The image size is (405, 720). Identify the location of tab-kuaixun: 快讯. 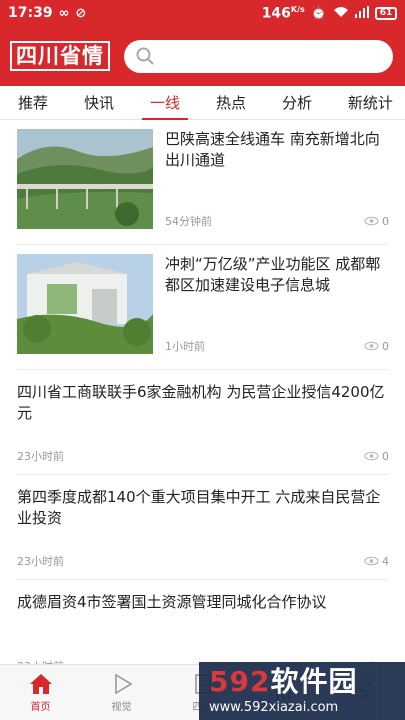
(99, 105).